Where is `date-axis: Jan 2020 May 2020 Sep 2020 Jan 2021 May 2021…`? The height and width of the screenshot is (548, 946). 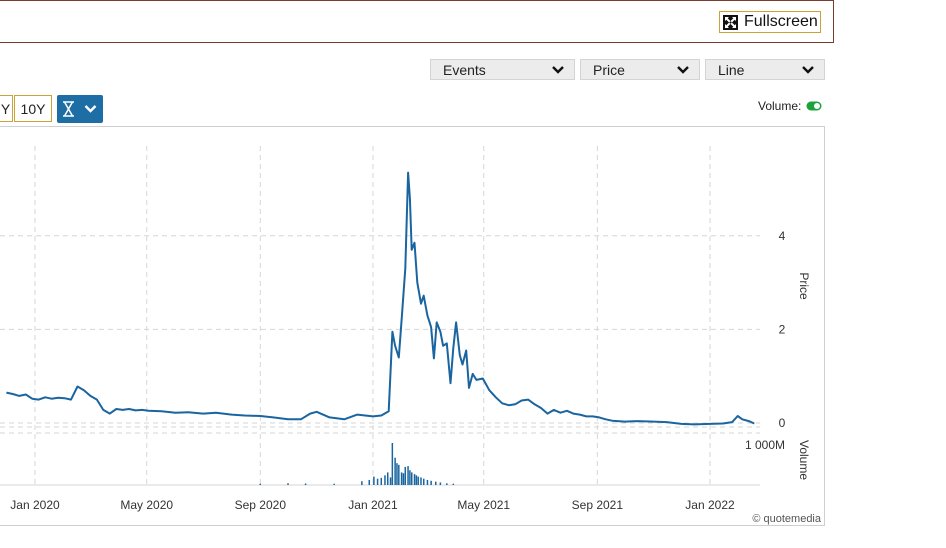 date-axis: Jan 2020 May 2020 Sep 2020 Jan 2021 May 2021… is located at coordinates (372, 505).